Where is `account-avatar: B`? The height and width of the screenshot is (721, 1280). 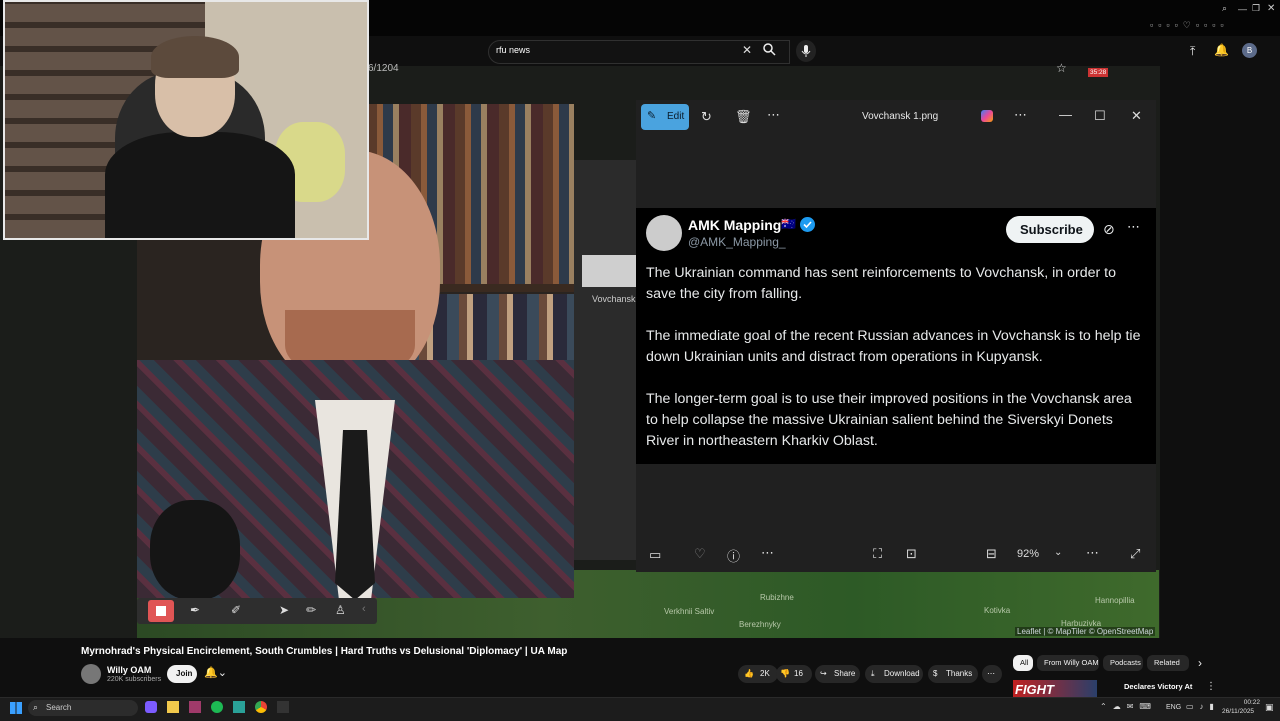
account-avatar: B is located at coordinates (1249, 50).